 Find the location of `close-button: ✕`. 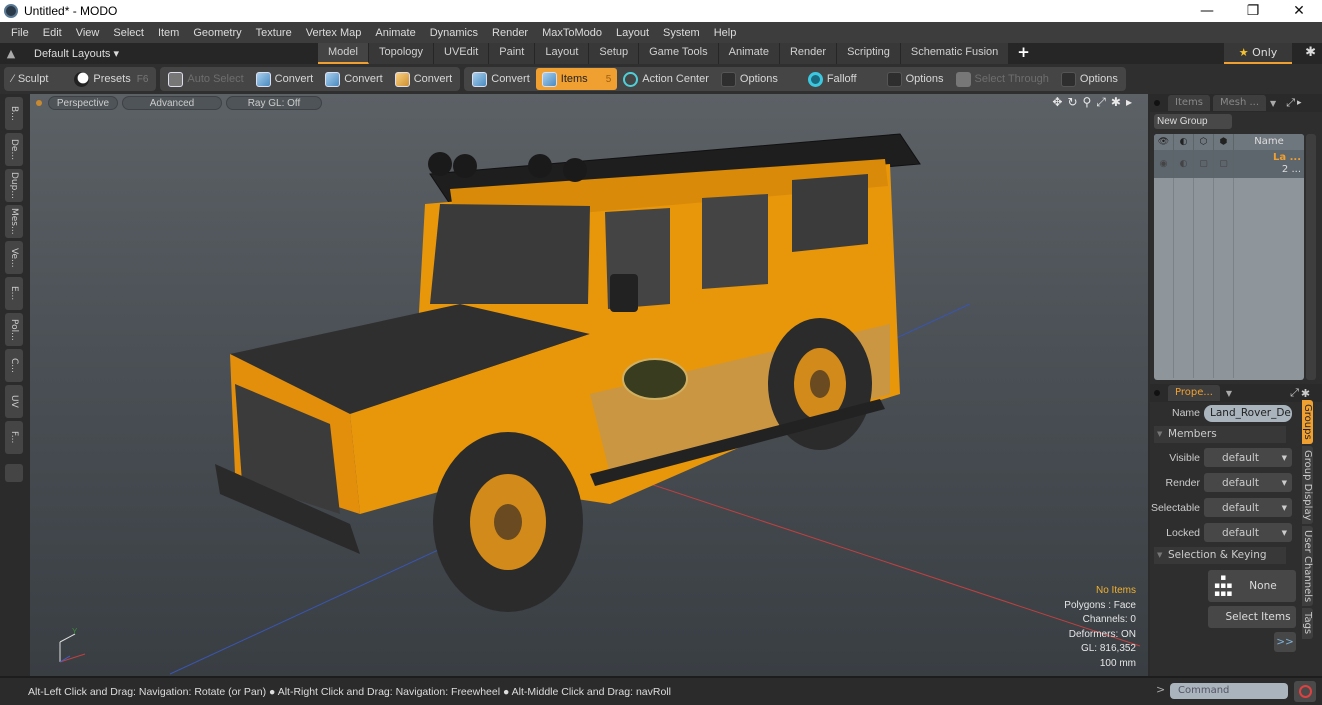

close-button: ✕ is located at coordinates (1299, 11).